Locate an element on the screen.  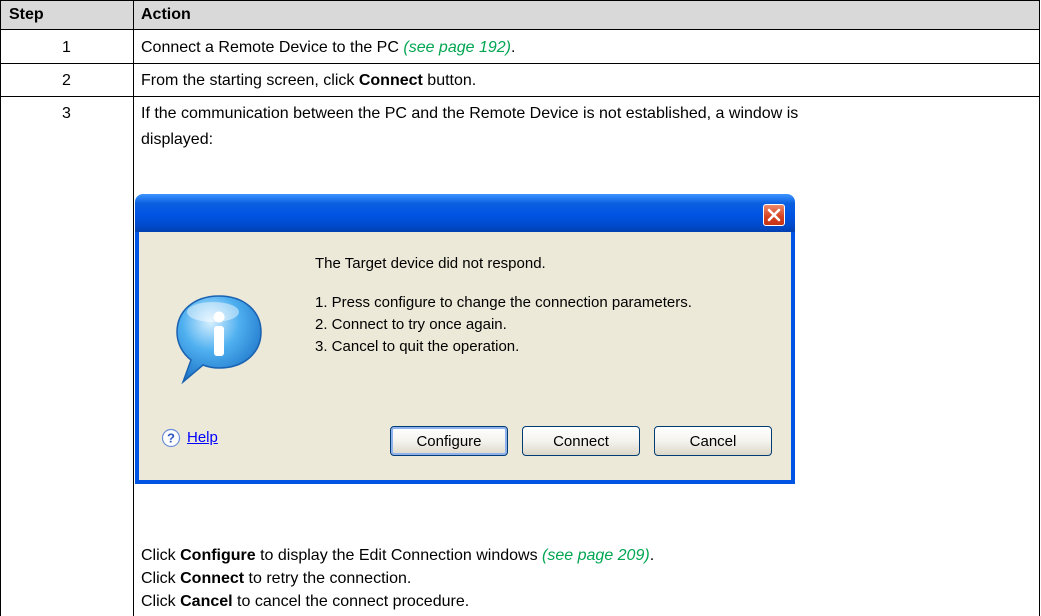
header-step: Step is located at coordinates (26, 14).